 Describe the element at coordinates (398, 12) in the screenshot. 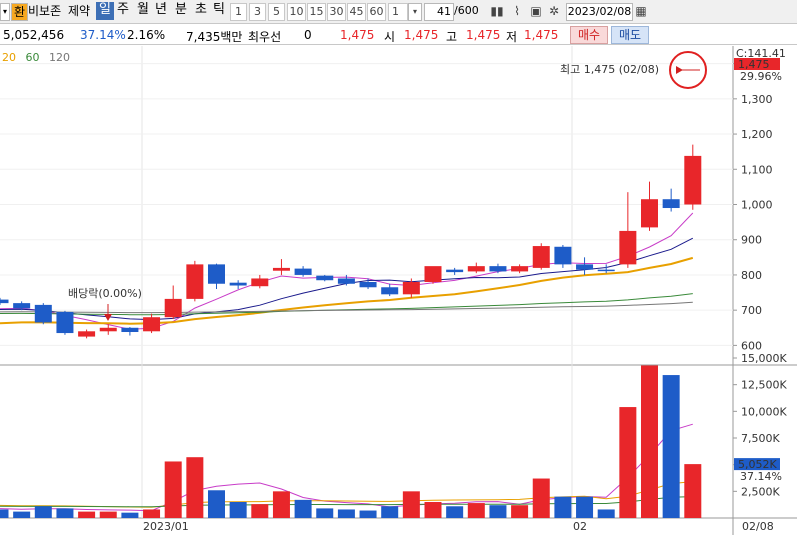

I see `count-select: 1` at that location.